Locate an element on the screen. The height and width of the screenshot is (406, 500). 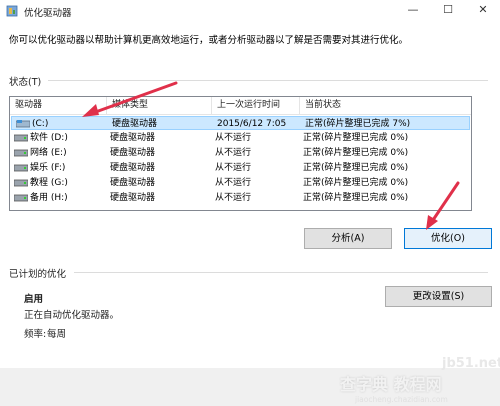
scheduled-section-label: 已计划的优化 is located at coordinates (38, 274).